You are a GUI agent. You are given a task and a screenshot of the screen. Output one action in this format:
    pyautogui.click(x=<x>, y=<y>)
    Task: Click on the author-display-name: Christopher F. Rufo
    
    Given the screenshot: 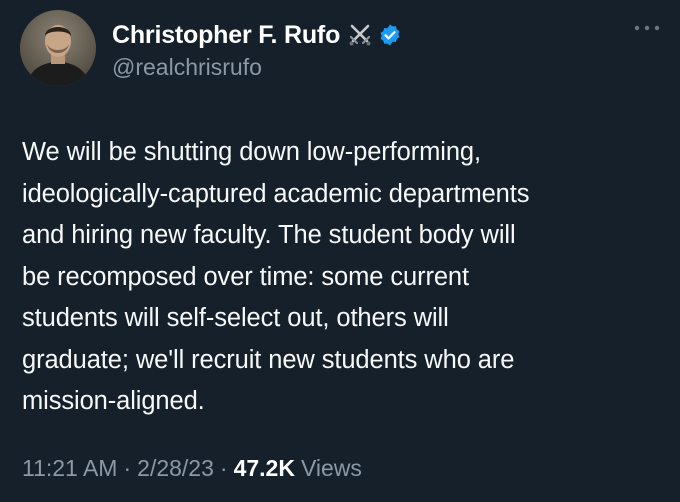 What is the action you would take?
    pyautogui.click(x=226, y=35)
    